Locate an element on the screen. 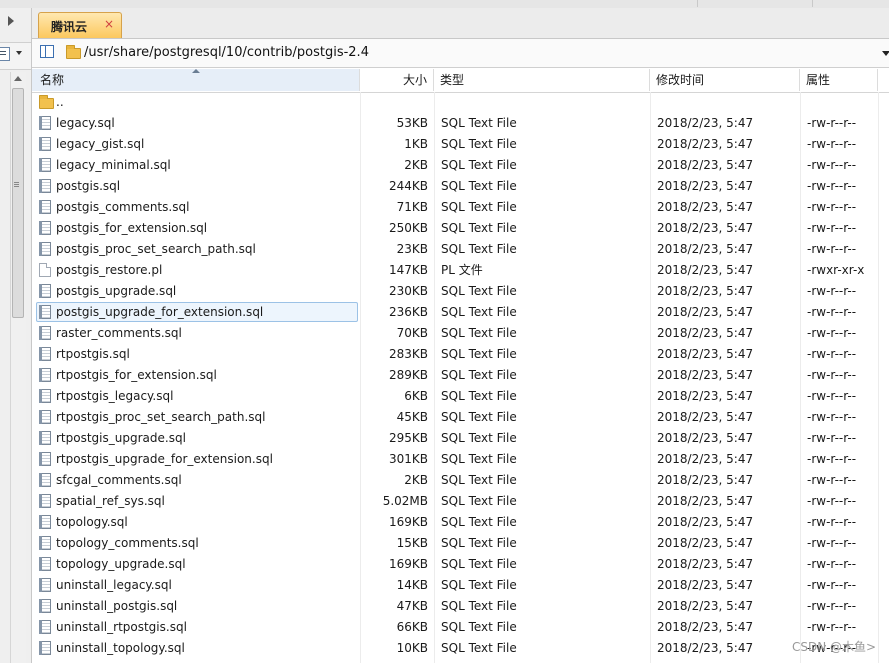 The image size is (889, 663). file-size is located at coordinates (394, 102).